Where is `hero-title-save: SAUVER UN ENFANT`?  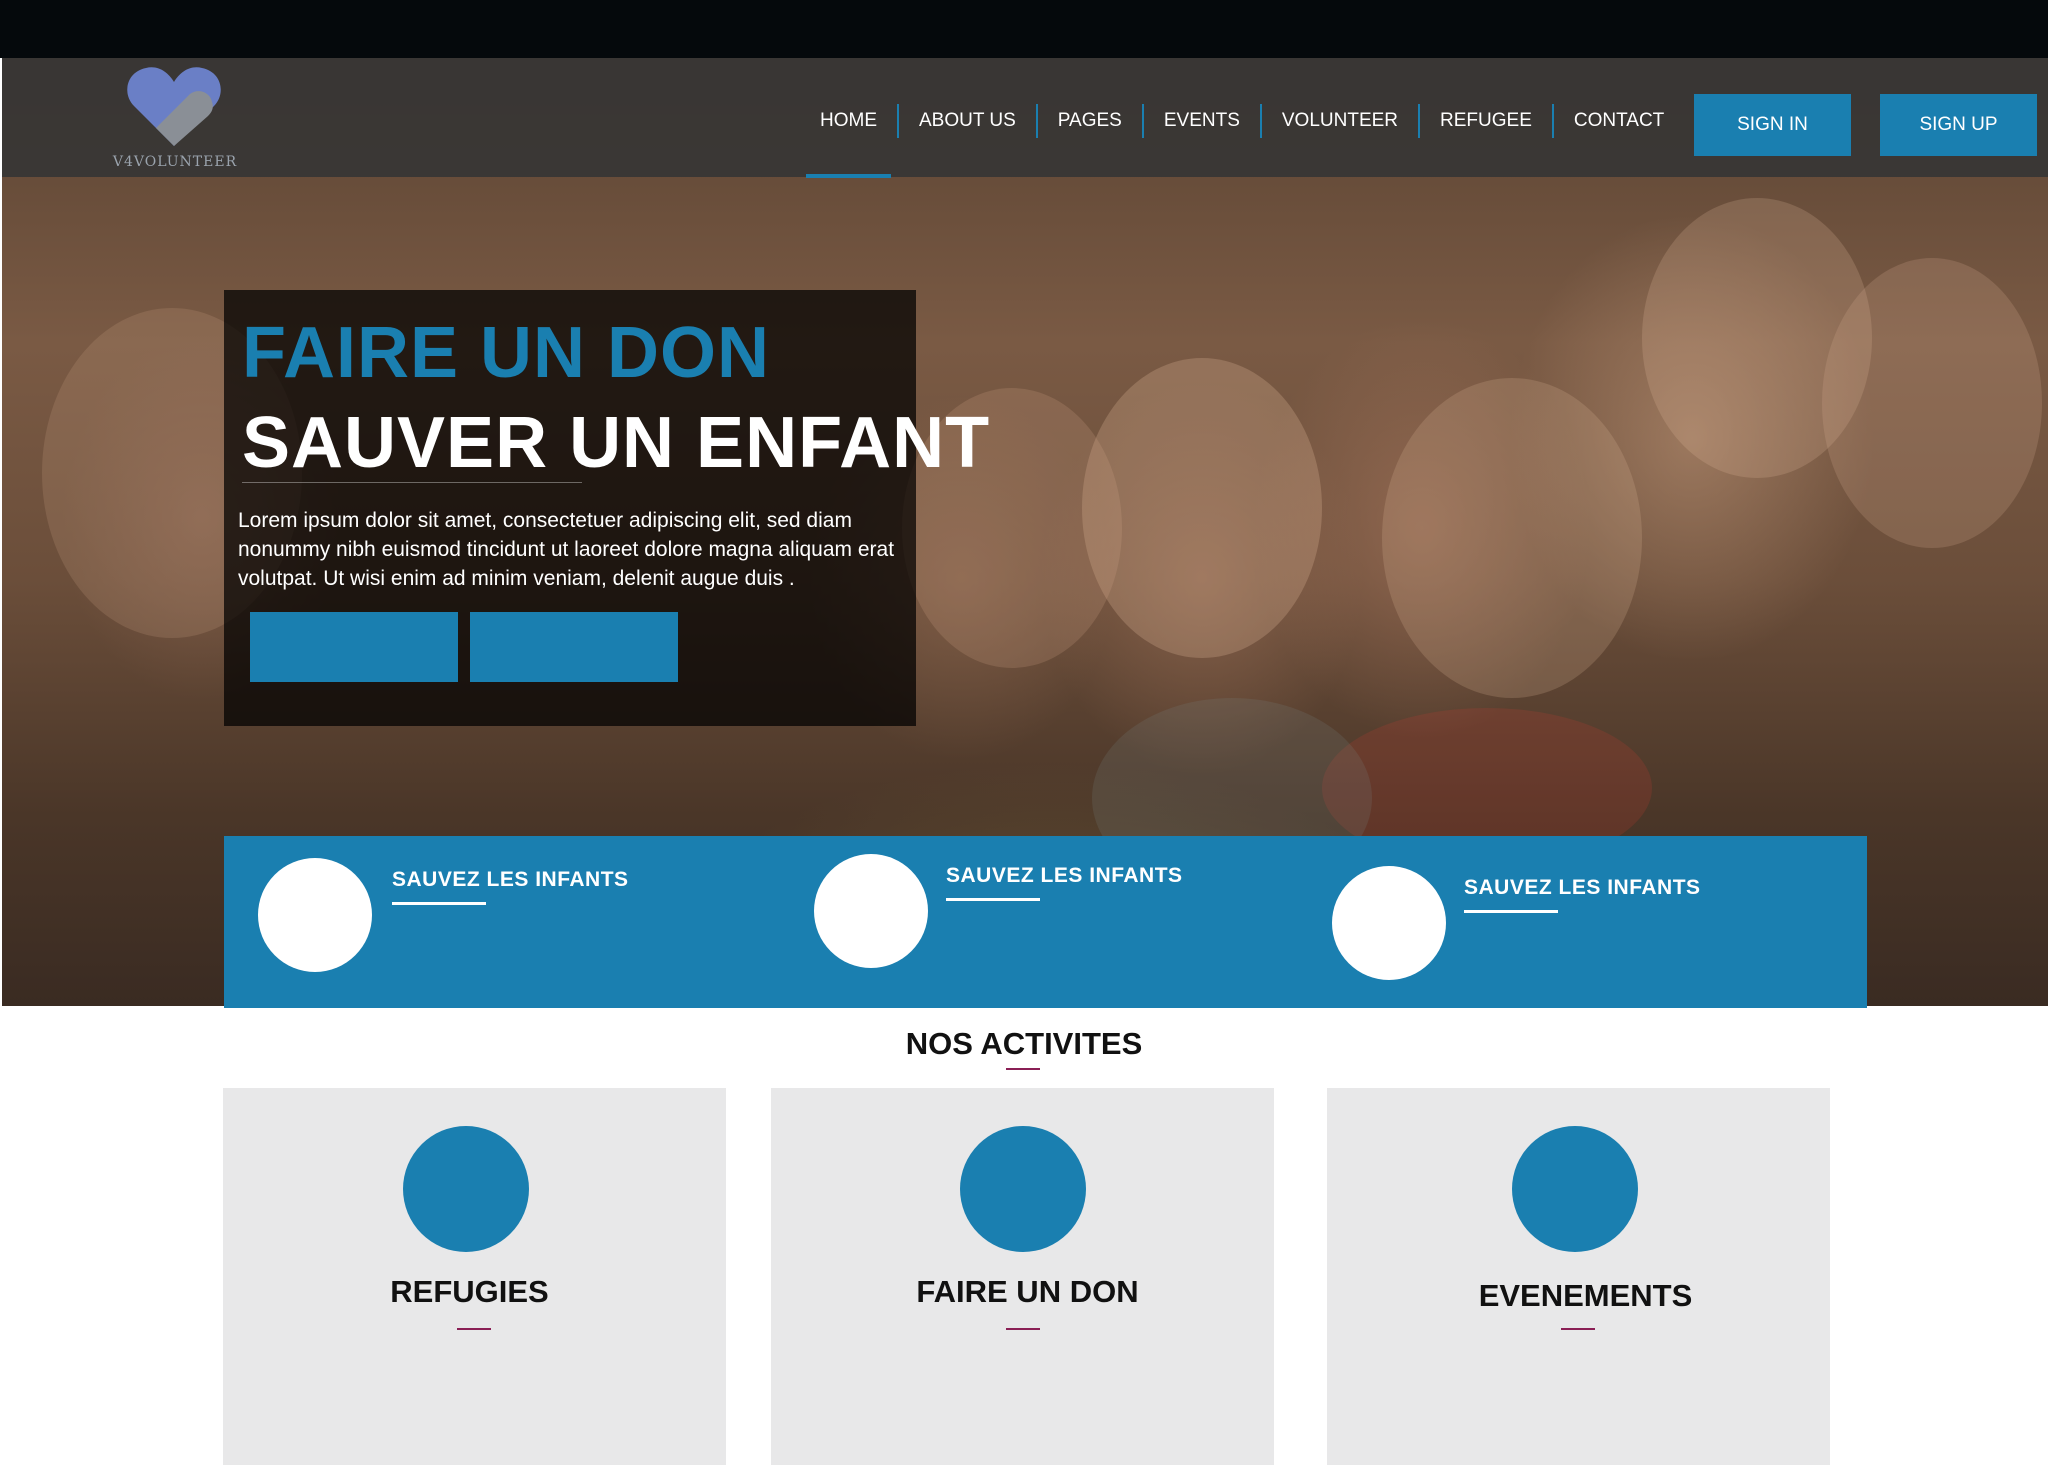 hero-title-save: SAUVER UN ENFANT is located at coordinates (616, 443).